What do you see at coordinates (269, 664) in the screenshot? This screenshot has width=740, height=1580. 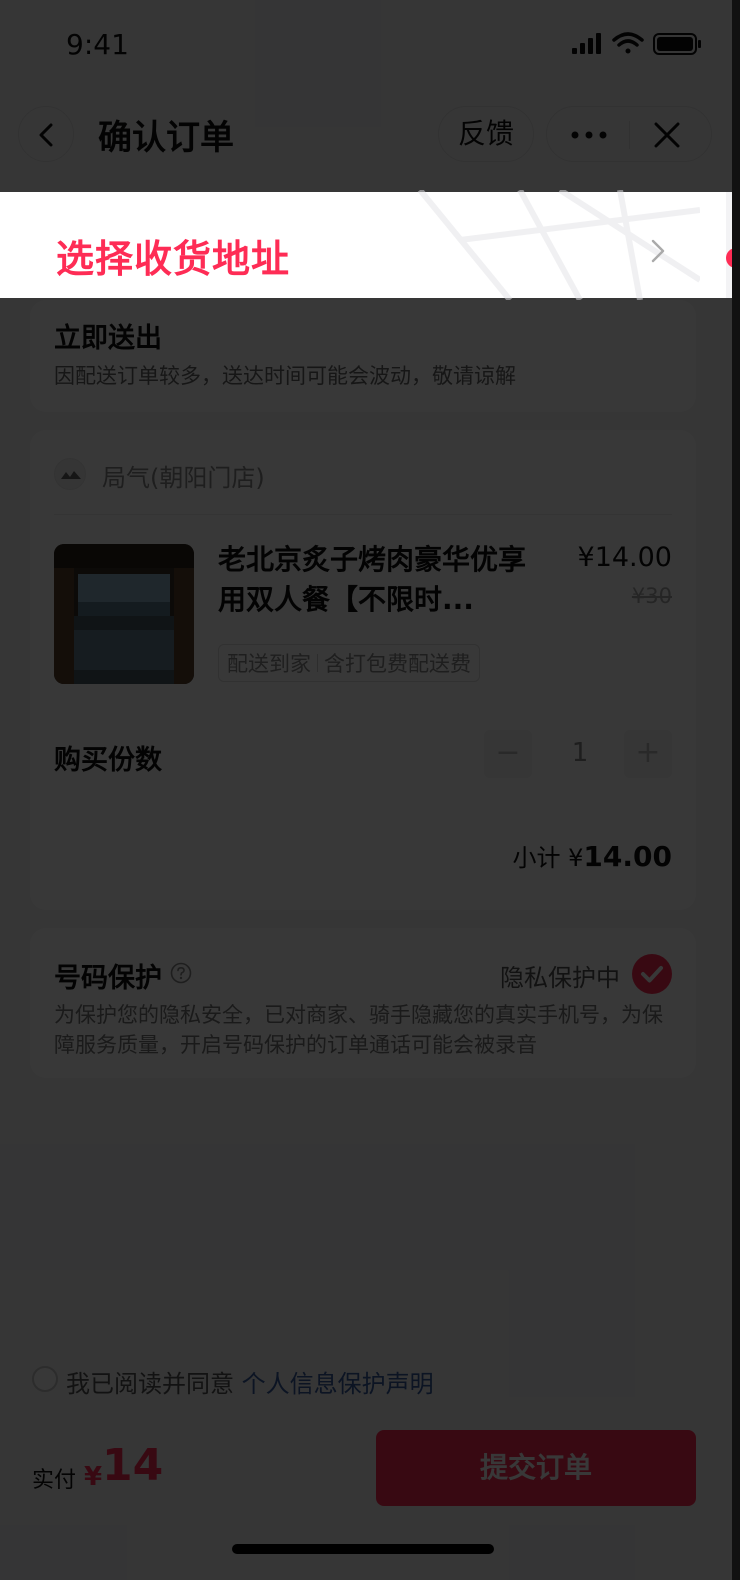 I see `tag-delivery: 配送到家` at bounding box center [269, 664].